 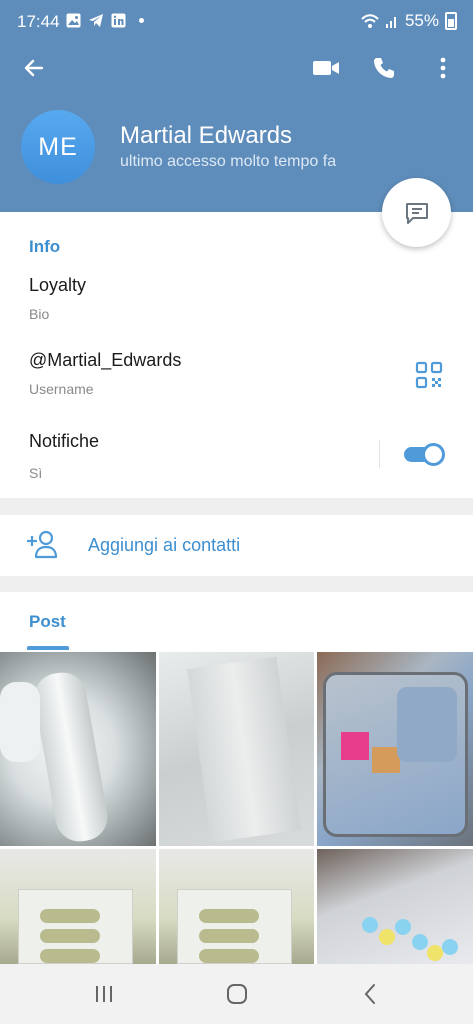 What do you see at coordinates (236, 621) in the screenshot?
I see `posts-tab-bar: Post` at bounding box center [236, 621].